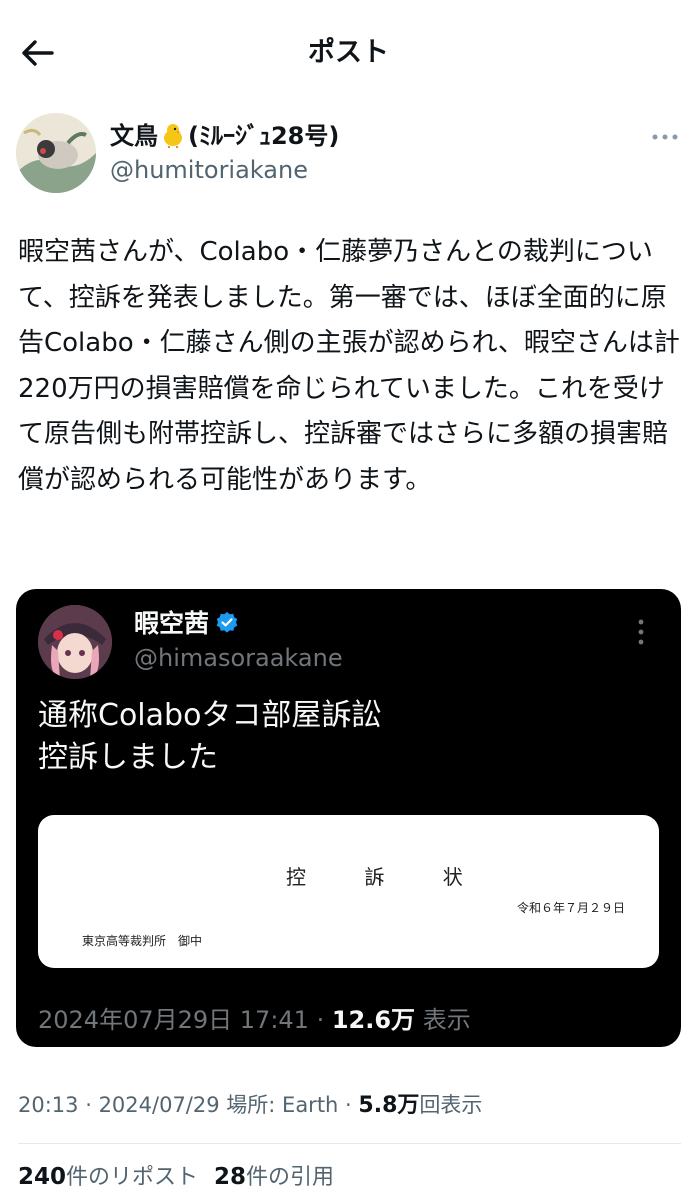 This screenshot has height=1200, width=697. I want to click on post-location: 場所: Earth, so click(282, 1105).